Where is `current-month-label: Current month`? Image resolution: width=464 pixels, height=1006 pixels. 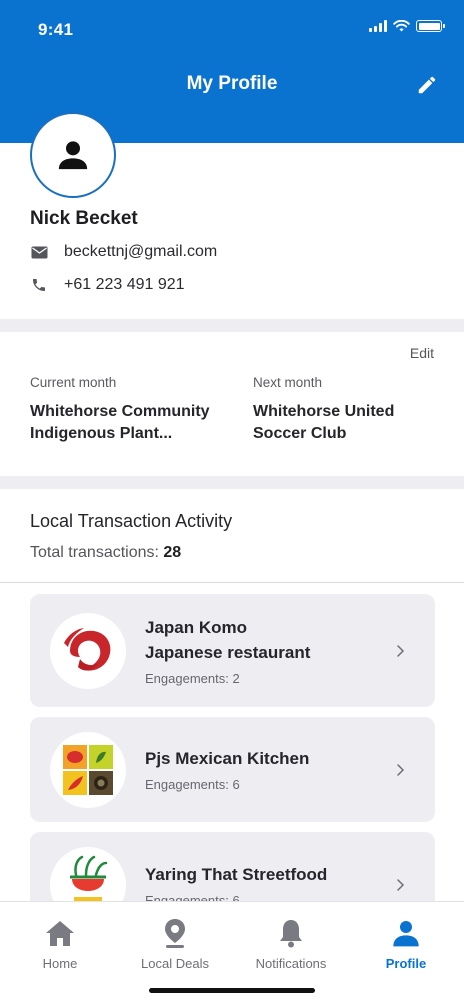
current-month-label: Current month is located at coordinates (73, 382).